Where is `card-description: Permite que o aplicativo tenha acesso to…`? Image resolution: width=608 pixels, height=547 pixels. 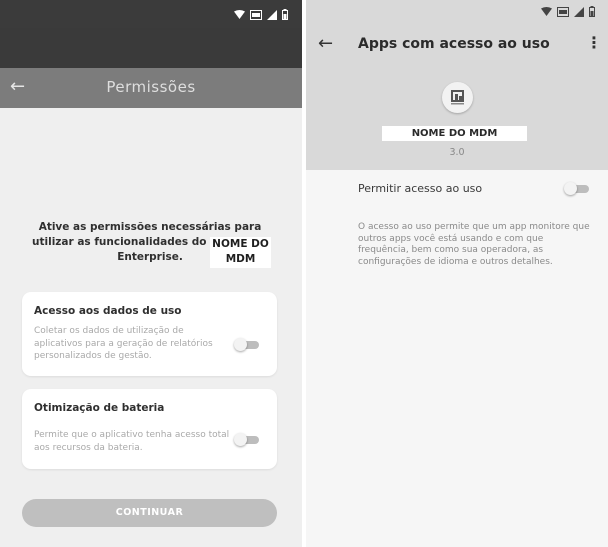
card-description: Permite que o aplicativo tenha acesso to… is located at coordinates (132, 441).